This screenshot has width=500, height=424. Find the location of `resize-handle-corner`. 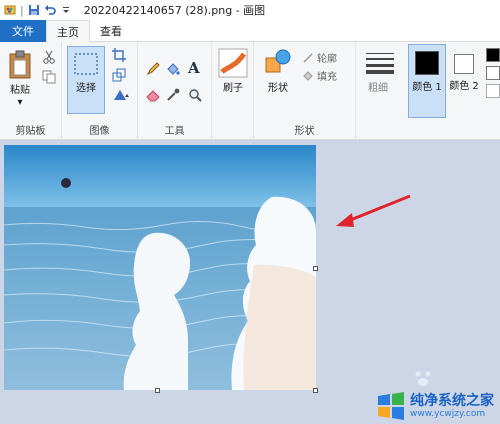

resize-handle-corner is located at coordinates (315, 390).